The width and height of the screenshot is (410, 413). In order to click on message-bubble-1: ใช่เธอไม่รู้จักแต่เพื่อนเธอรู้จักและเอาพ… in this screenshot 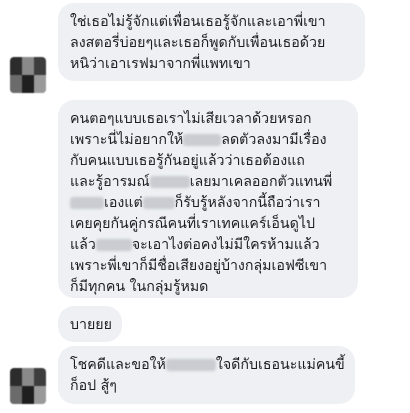, I will do `click(211, 42)`.